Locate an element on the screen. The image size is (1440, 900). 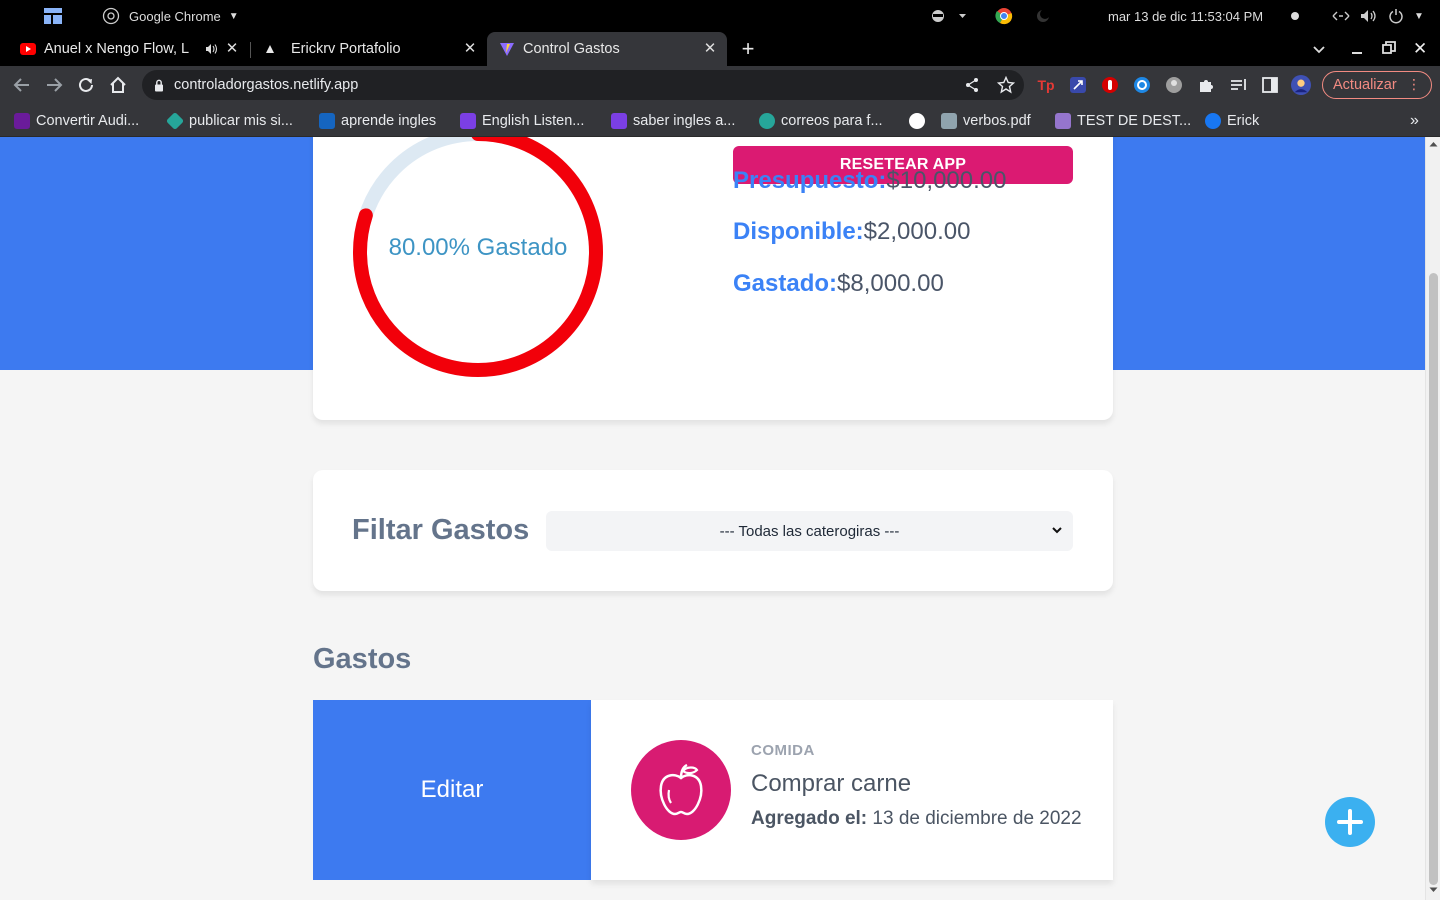
chrome-outline-icon is located at coordinates (111, 16).